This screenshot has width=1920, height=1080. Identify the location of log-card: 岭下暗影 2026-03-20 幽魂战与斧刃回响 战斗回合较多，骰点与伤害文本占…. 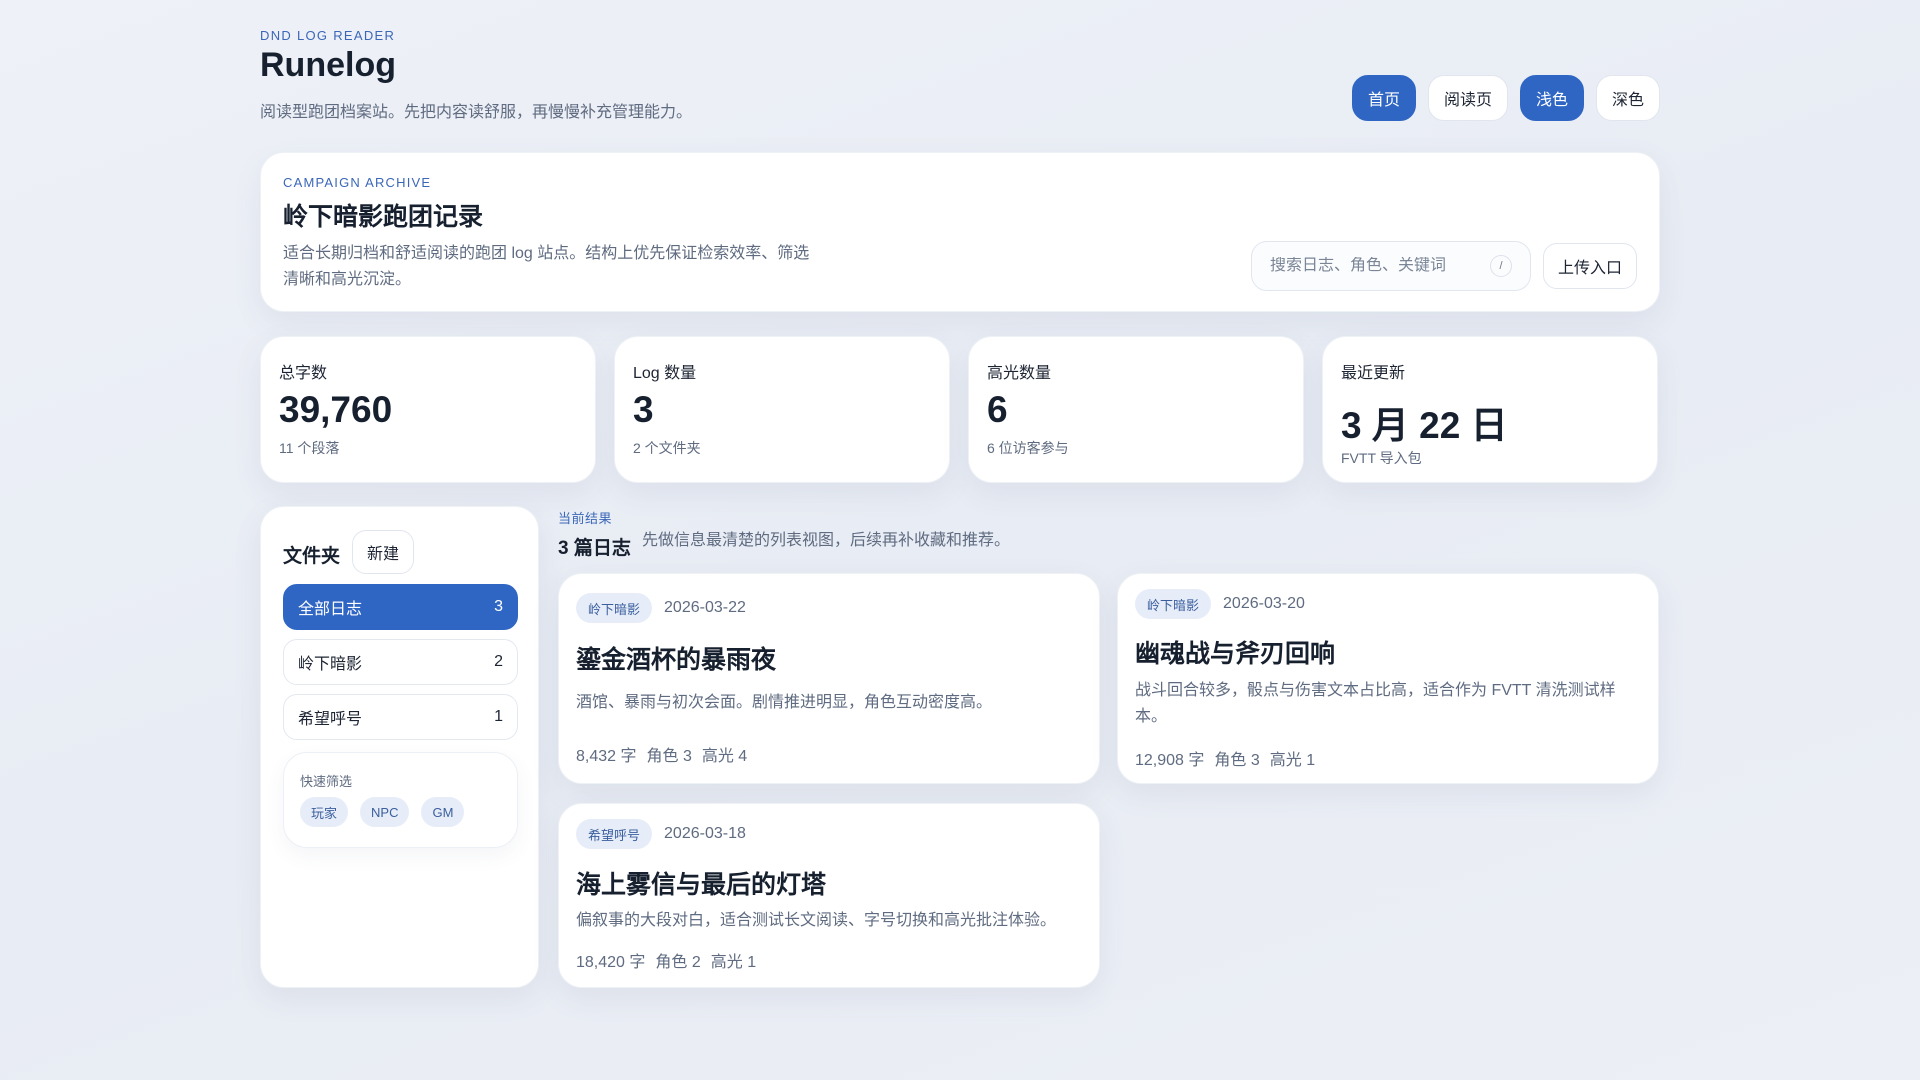
(1388, 678).